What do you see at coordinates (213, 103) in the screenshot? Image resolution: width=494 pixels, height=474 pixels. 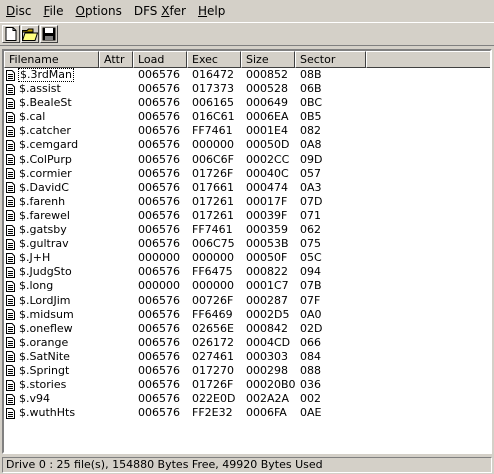 I see `file-exec: 006165` at bounding box center [213, 103].